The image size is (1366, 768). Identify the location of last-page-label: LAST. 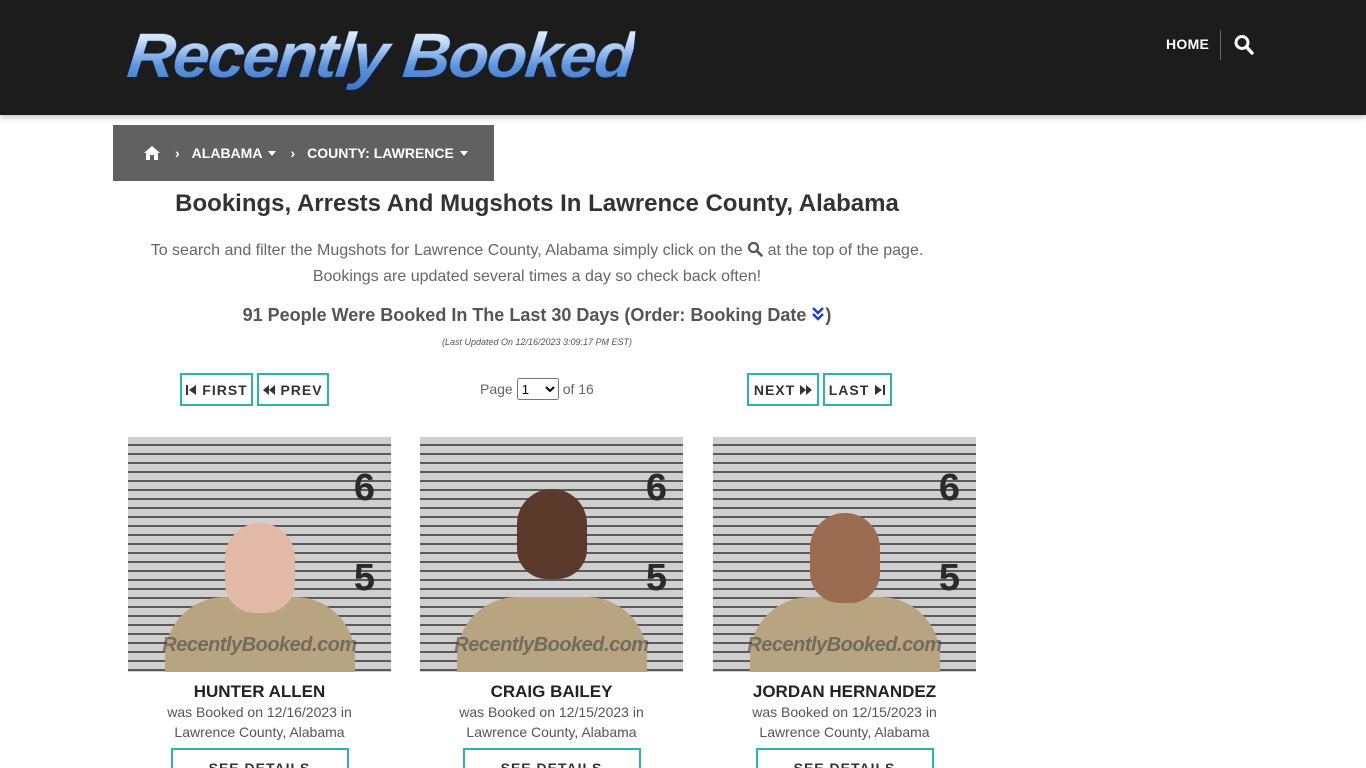
(849, 389).